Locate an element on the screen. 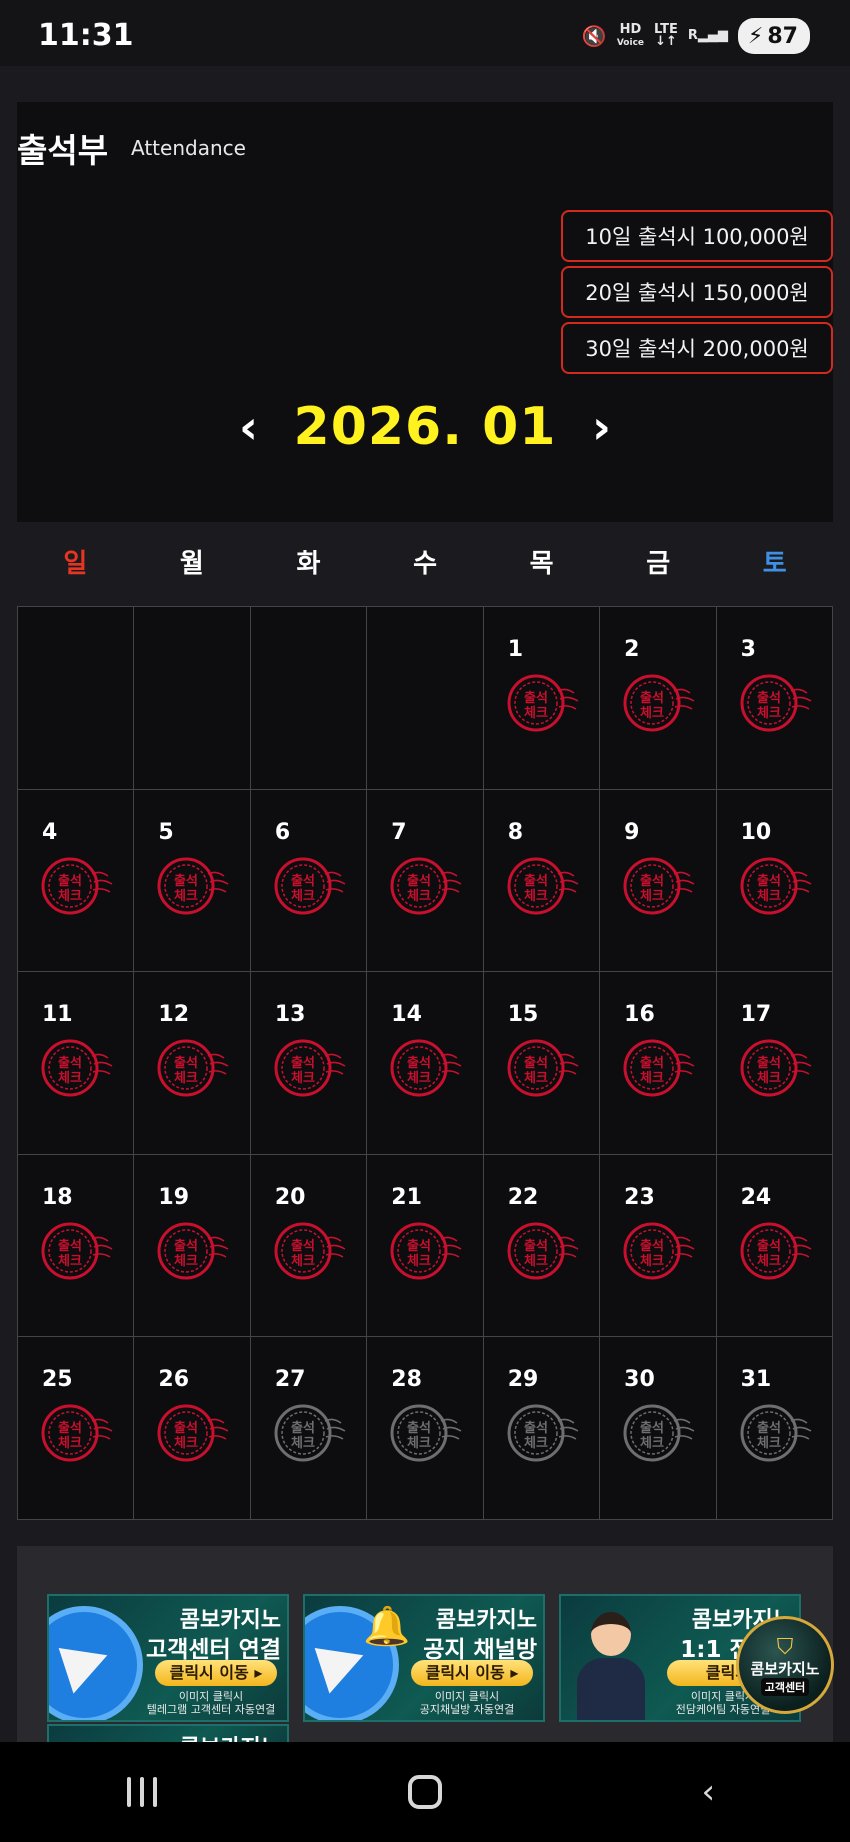  next-month-button: › is located at coordinates (601, 427).